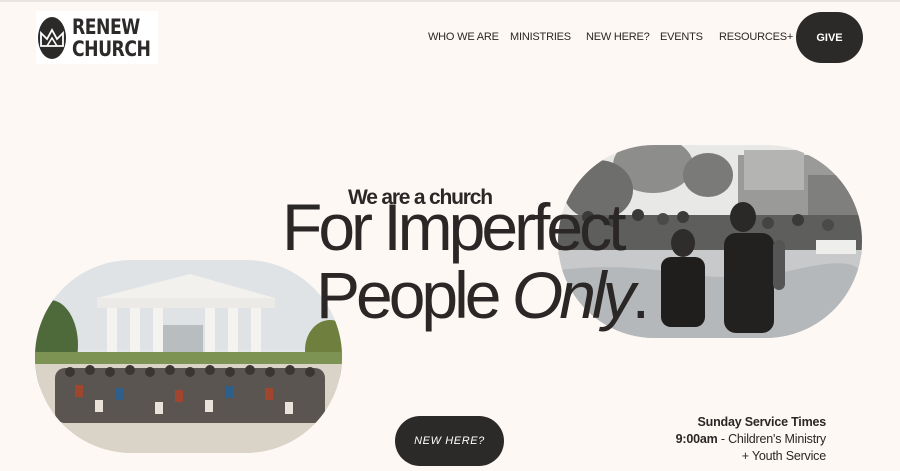  Describe the element at coordinates (681, 37) in the screenshot. I see `nav-events: EVENTS` at that location.